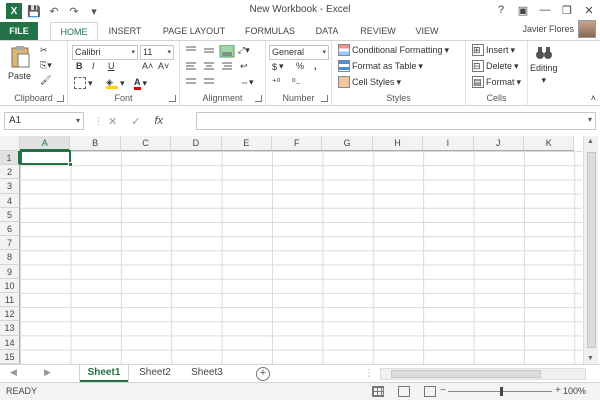 This screenshot has height=400, width=600. I want to click on next-sheet-icon: ▶, so click(47, 372).